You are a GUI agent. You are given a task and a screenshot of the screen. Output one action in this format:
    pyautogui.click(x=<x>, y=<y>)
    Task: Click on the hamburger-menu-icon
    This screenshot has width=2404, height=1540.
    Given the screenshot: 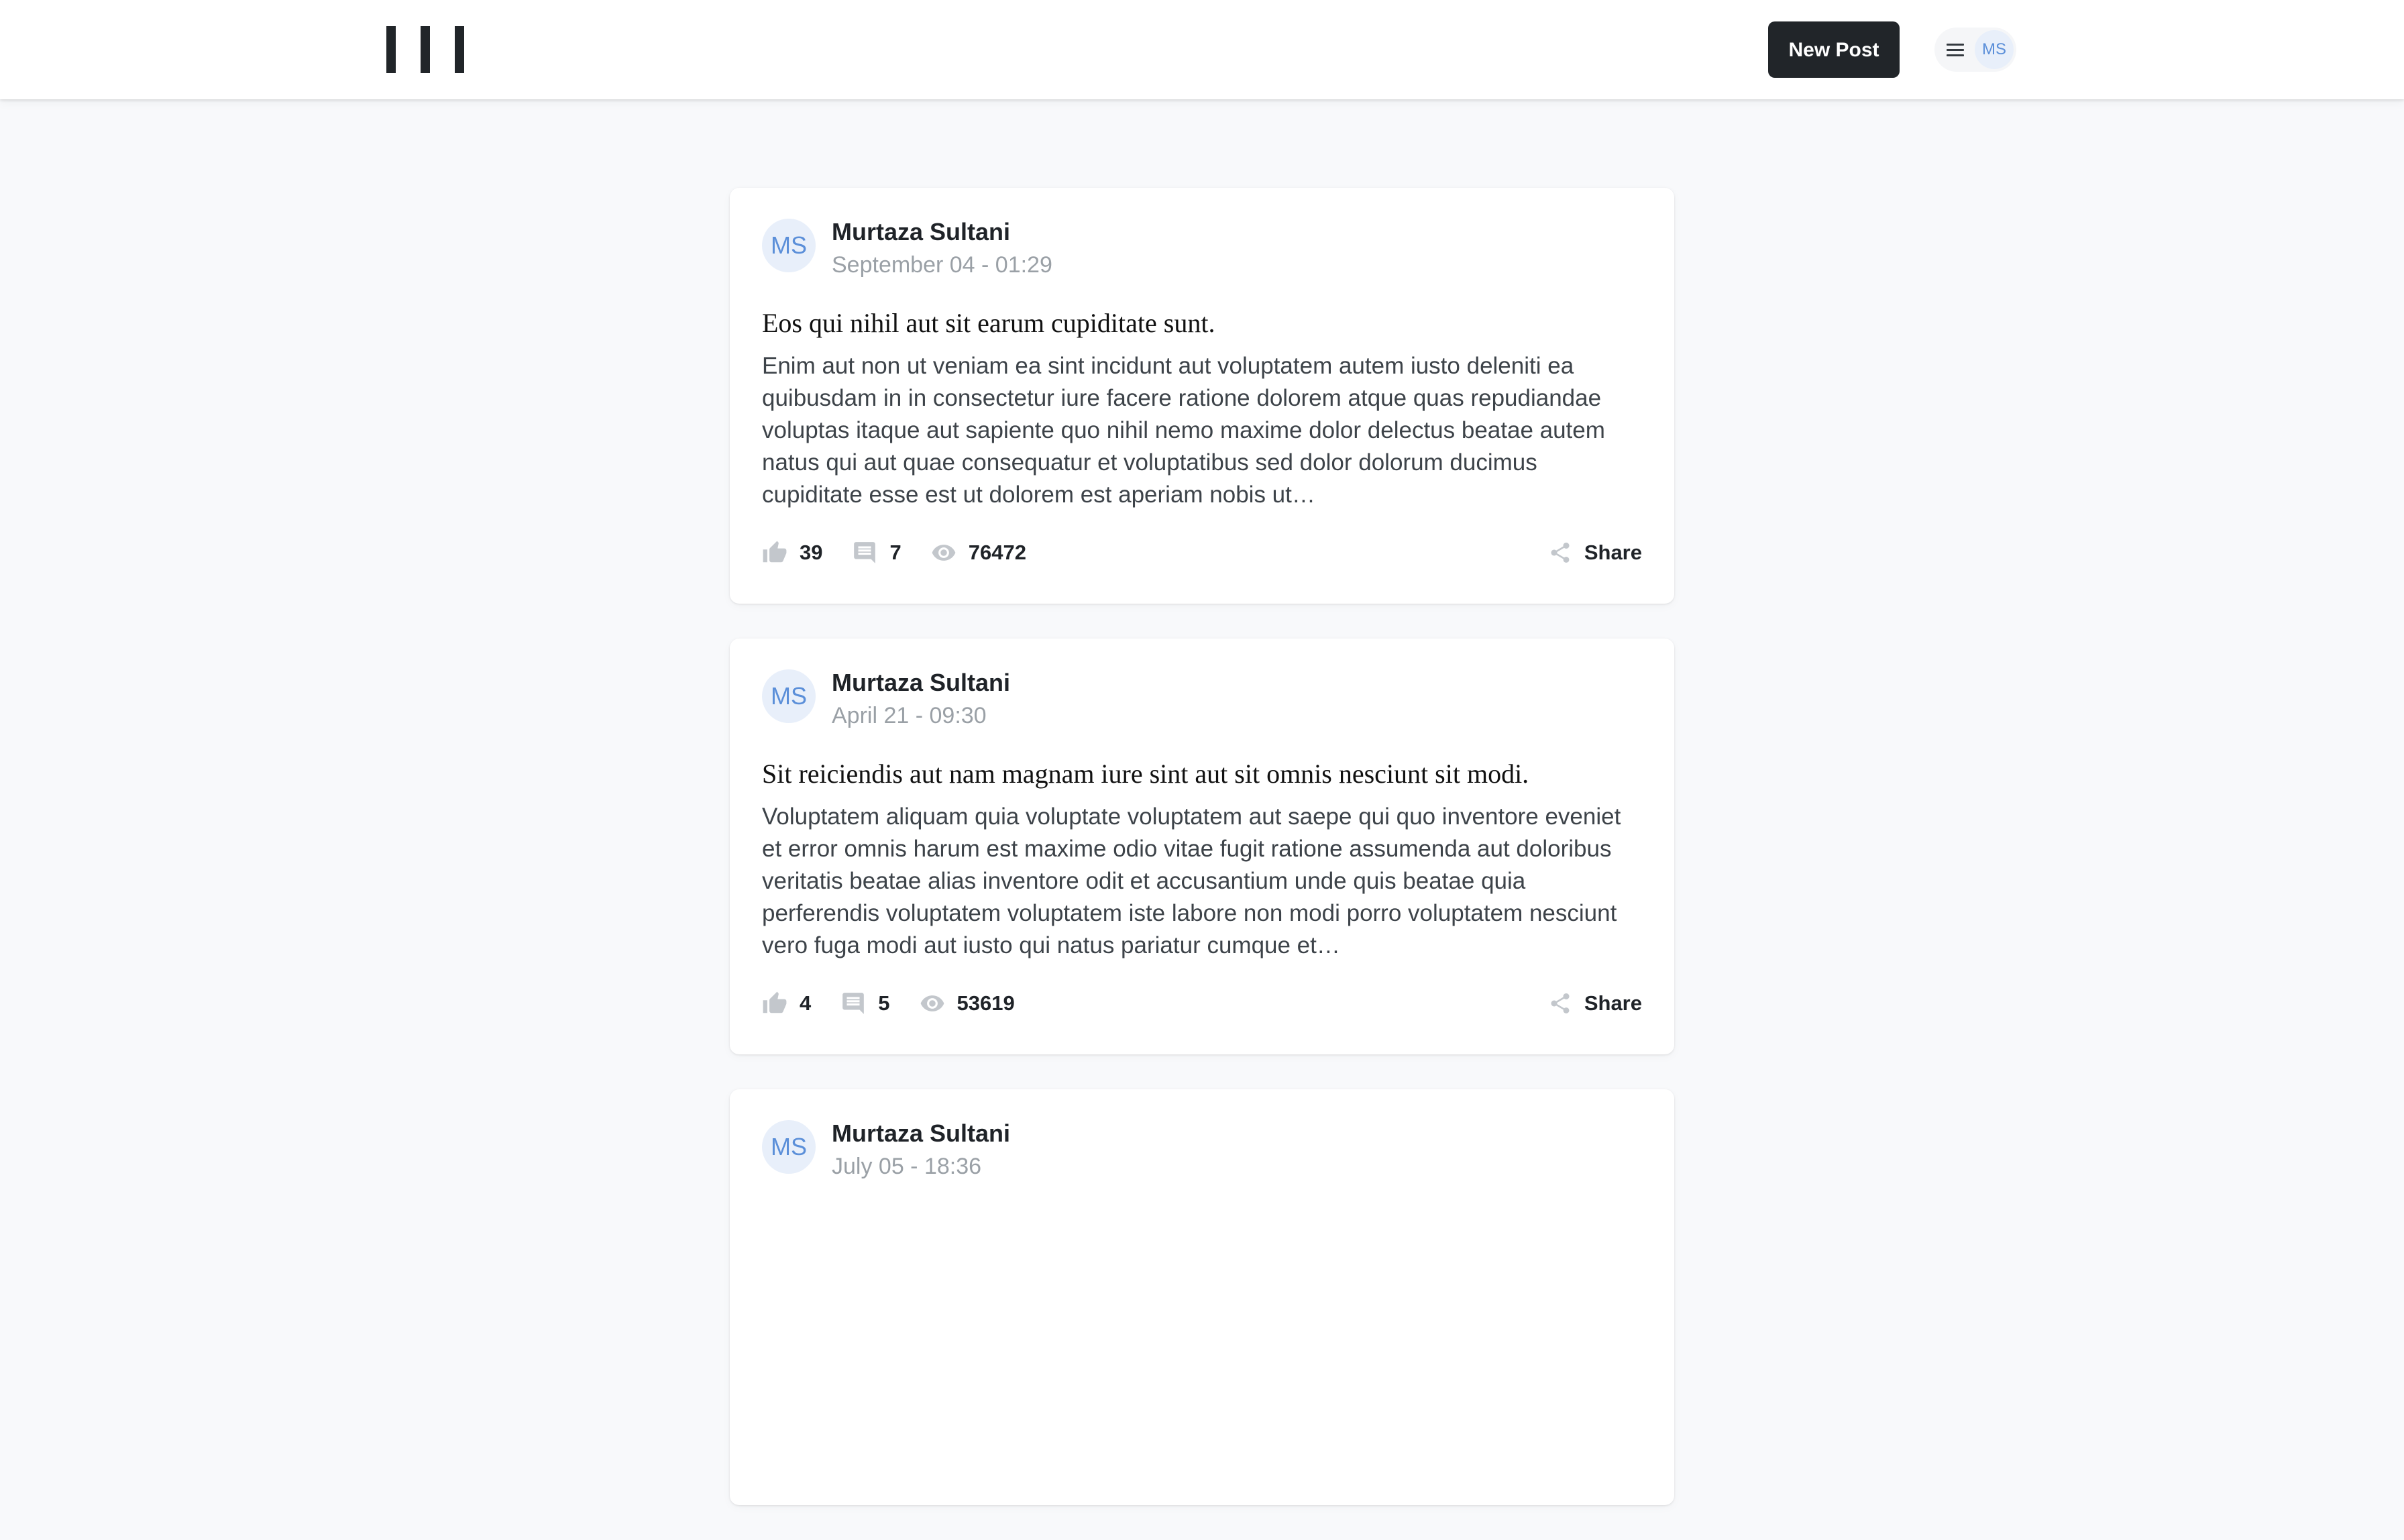 What is the action you would take?
    pyautogui.click(x=1956, y=51)
    